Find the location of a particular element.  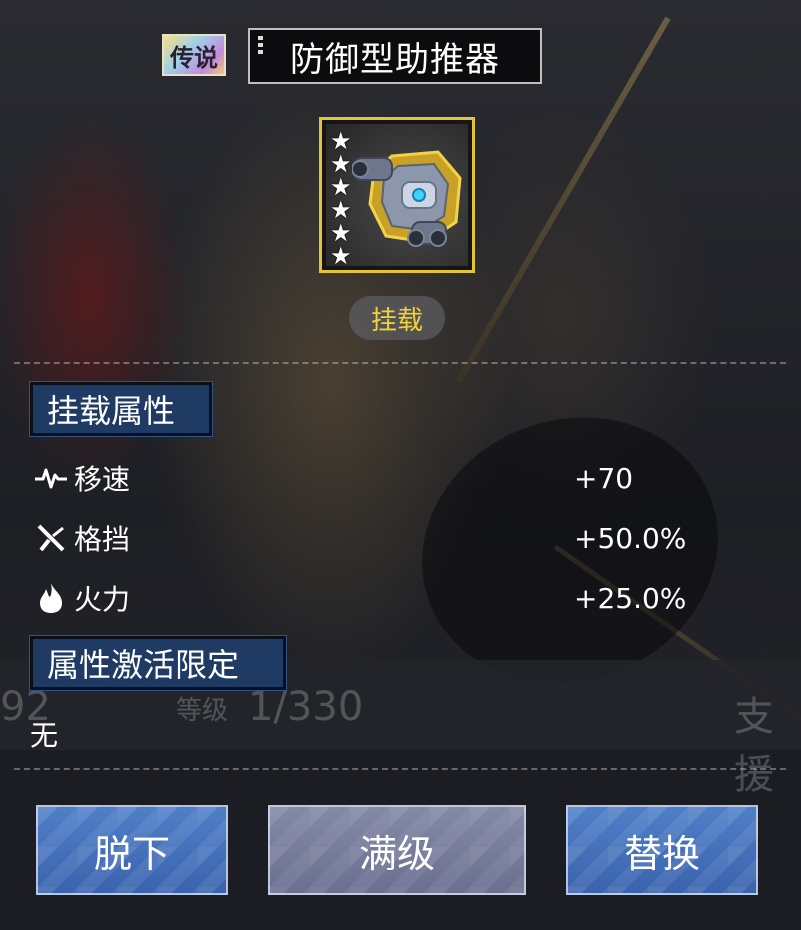

stat-value: +70 is located at coordinates (604, 478).